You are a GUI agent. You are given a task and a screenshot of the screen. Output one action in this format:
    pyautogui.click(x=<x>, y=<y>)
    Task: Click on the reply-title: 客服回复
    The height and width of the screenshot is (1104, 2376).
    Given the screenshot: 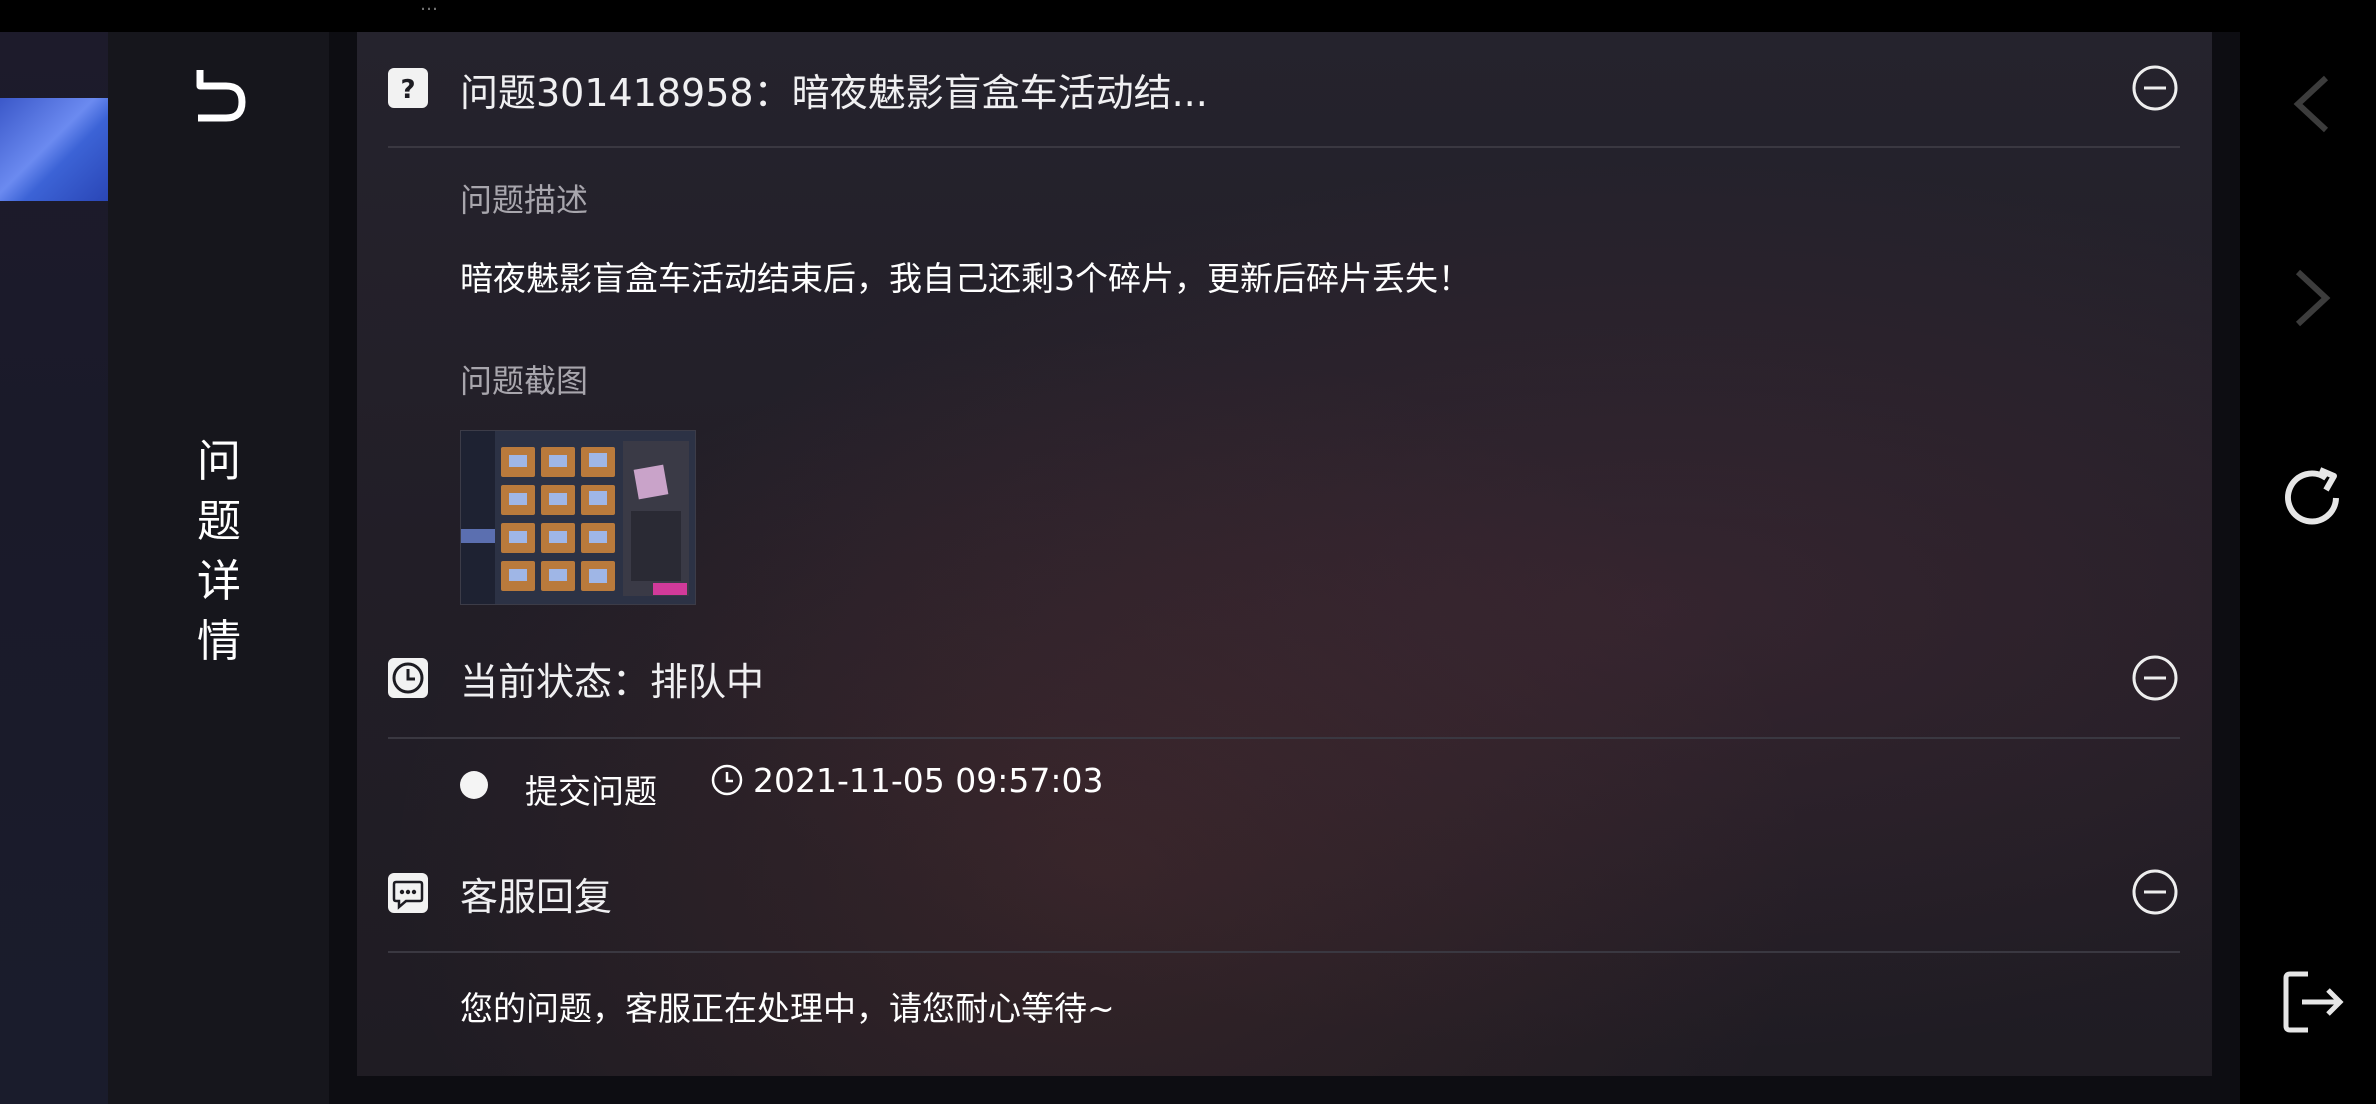 What is the action you would take?
    pyautogui.click(x=536, y=897)
    